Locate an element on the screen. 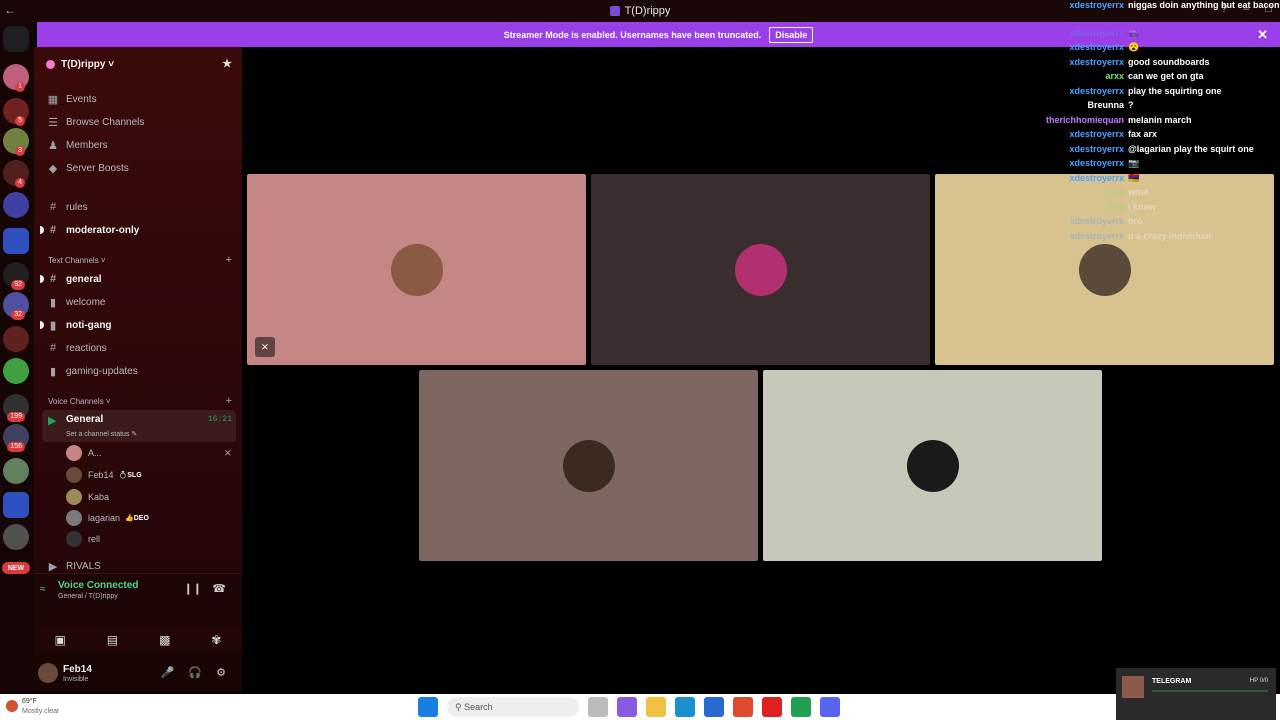 This screenshot has width=1280, height=720. microphone-icon: 🎤 is located at coordinates (168, 672).